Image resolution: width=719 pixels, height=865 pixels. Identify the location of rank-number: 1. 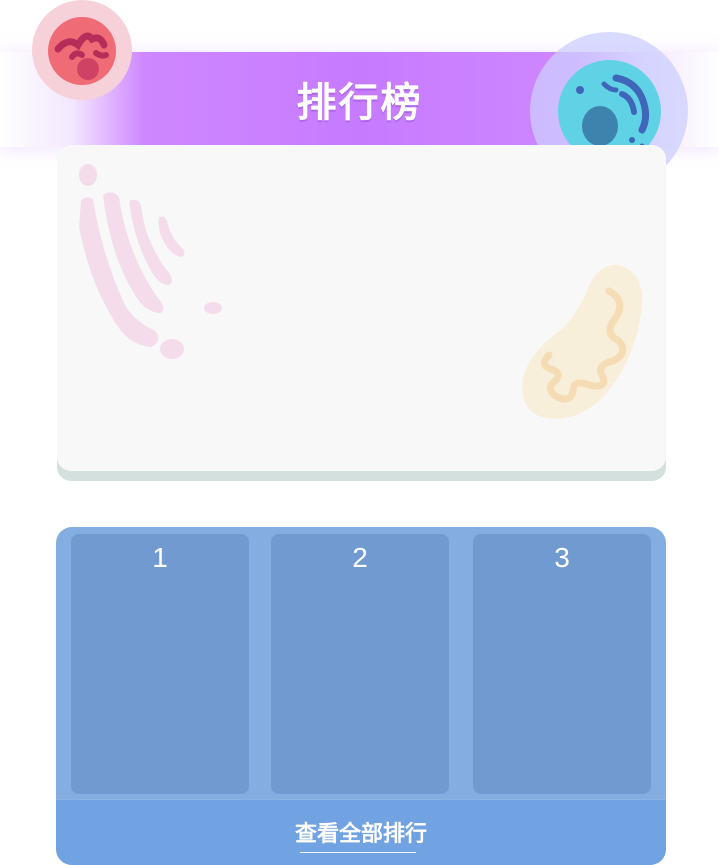
(160, 557).